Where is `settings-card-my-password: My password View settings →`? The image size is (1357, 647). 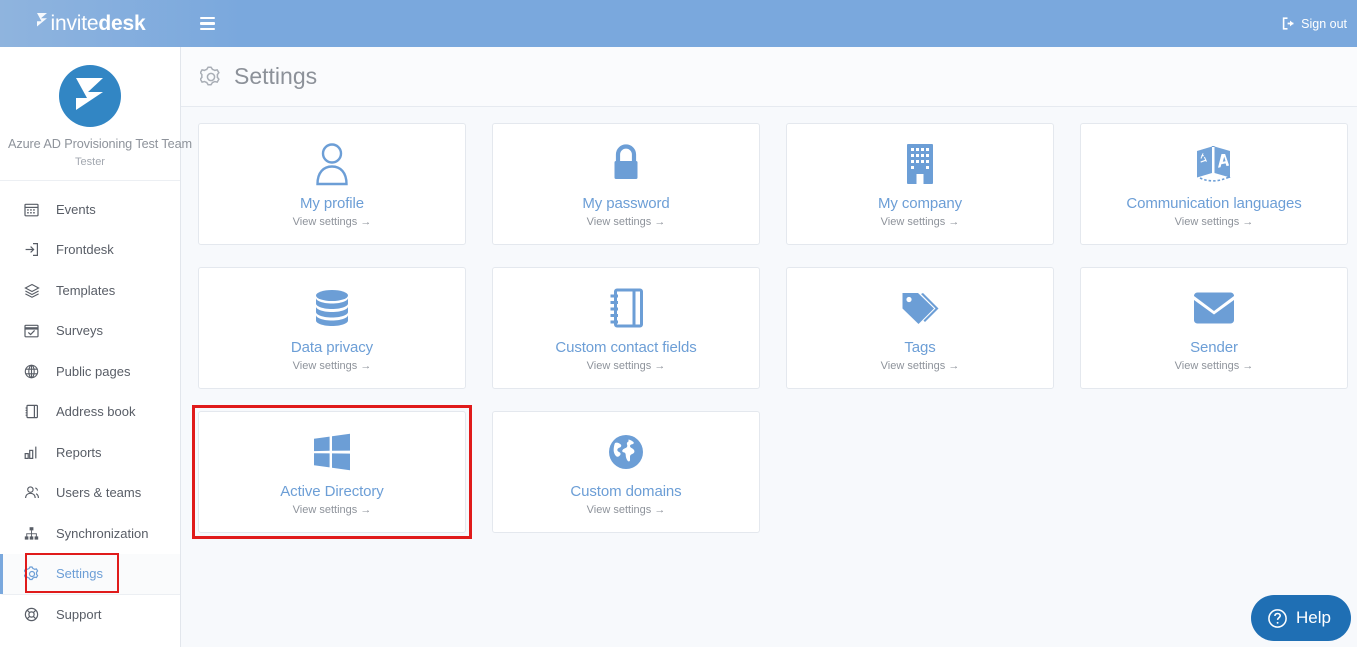
settings-card-my-password: My password View settings → is located at coordinates (626, 184).